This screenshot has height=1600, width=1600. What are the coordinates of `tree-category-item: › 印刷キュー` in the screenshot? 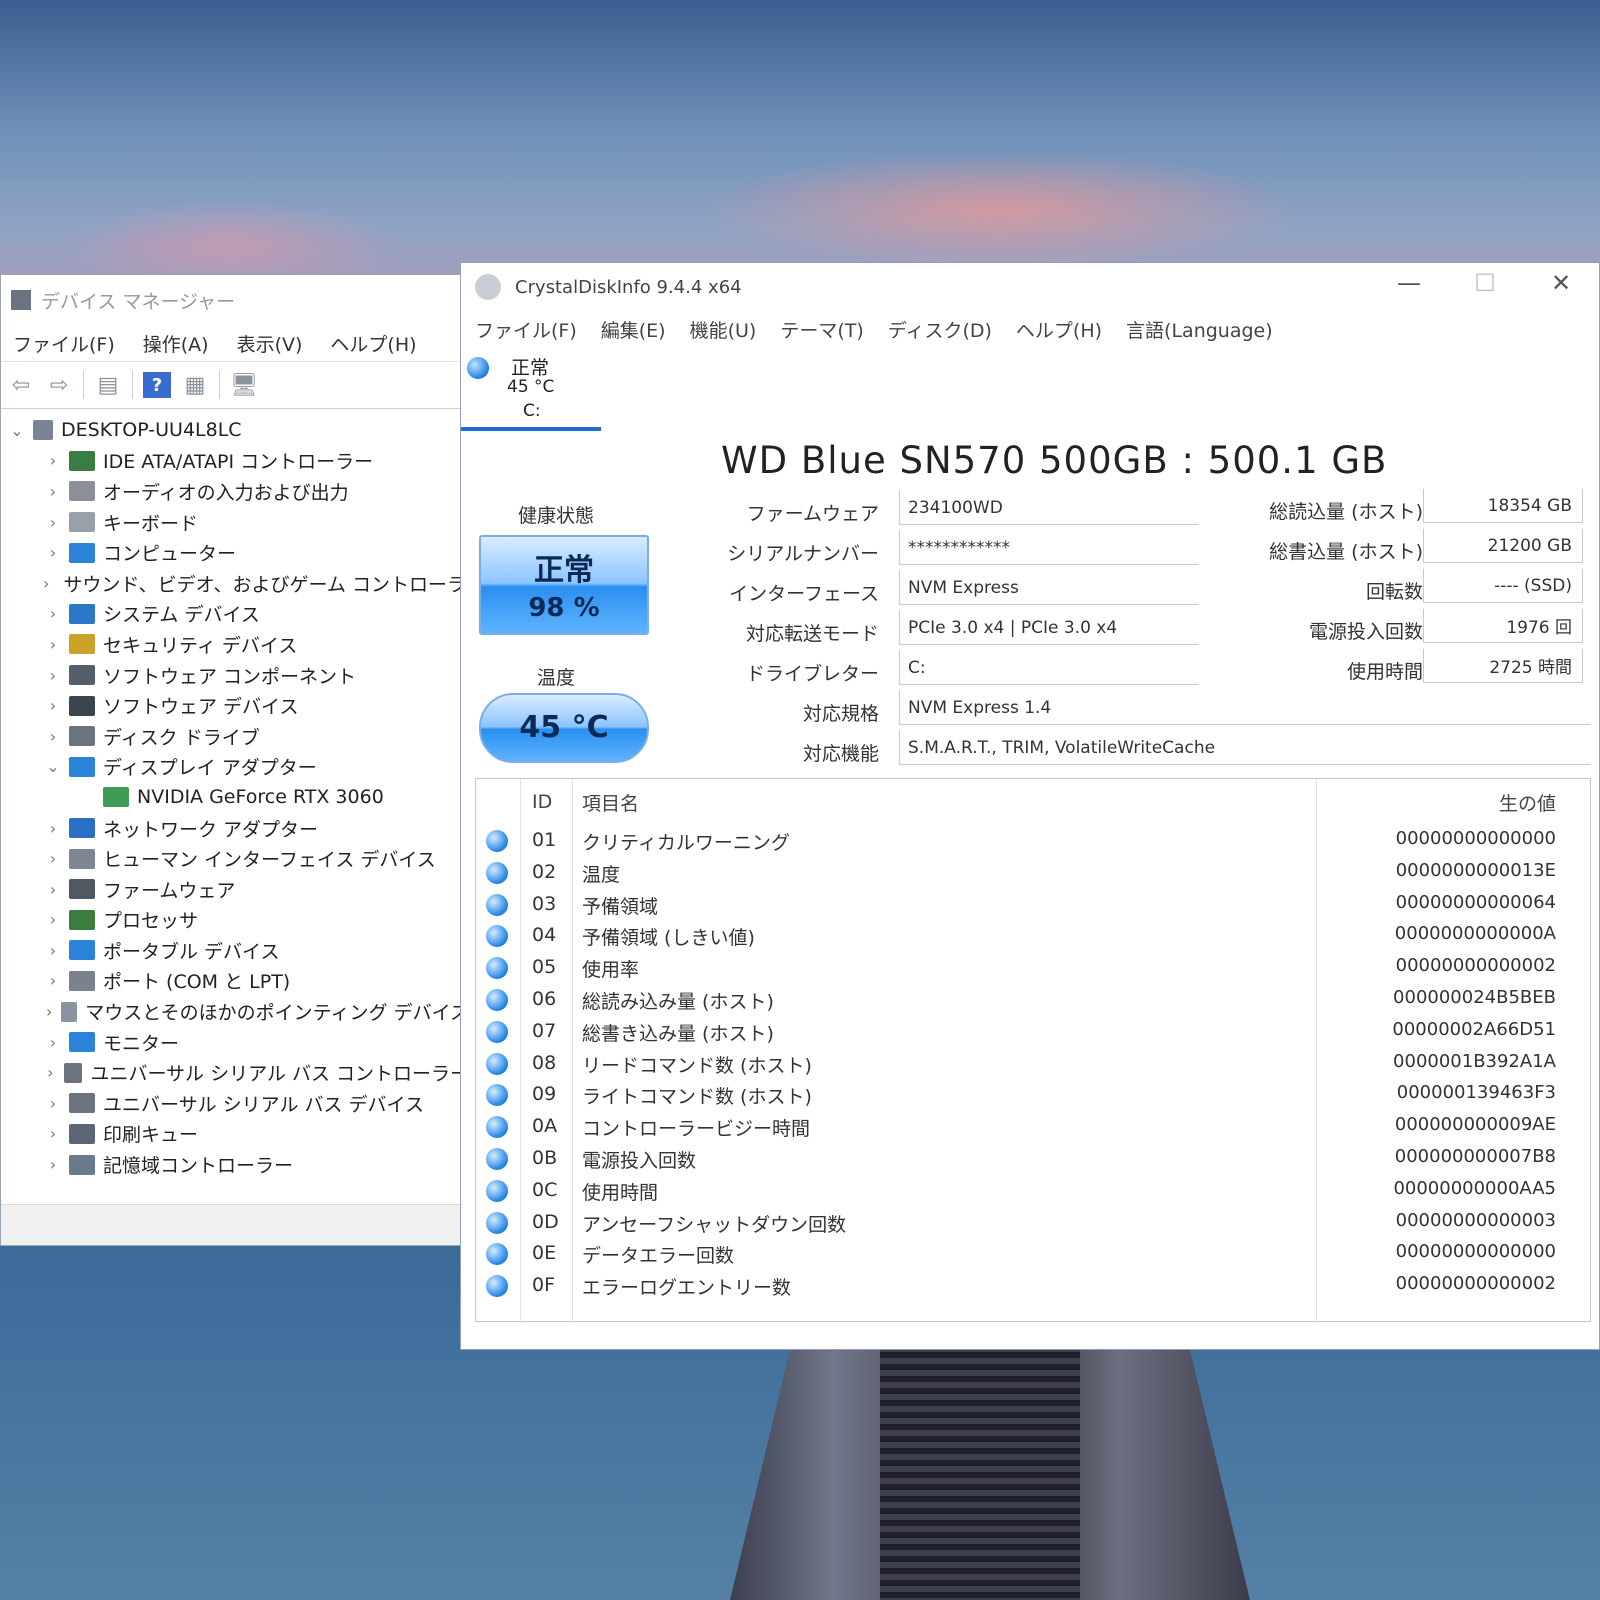 It's located at (235, 1134).